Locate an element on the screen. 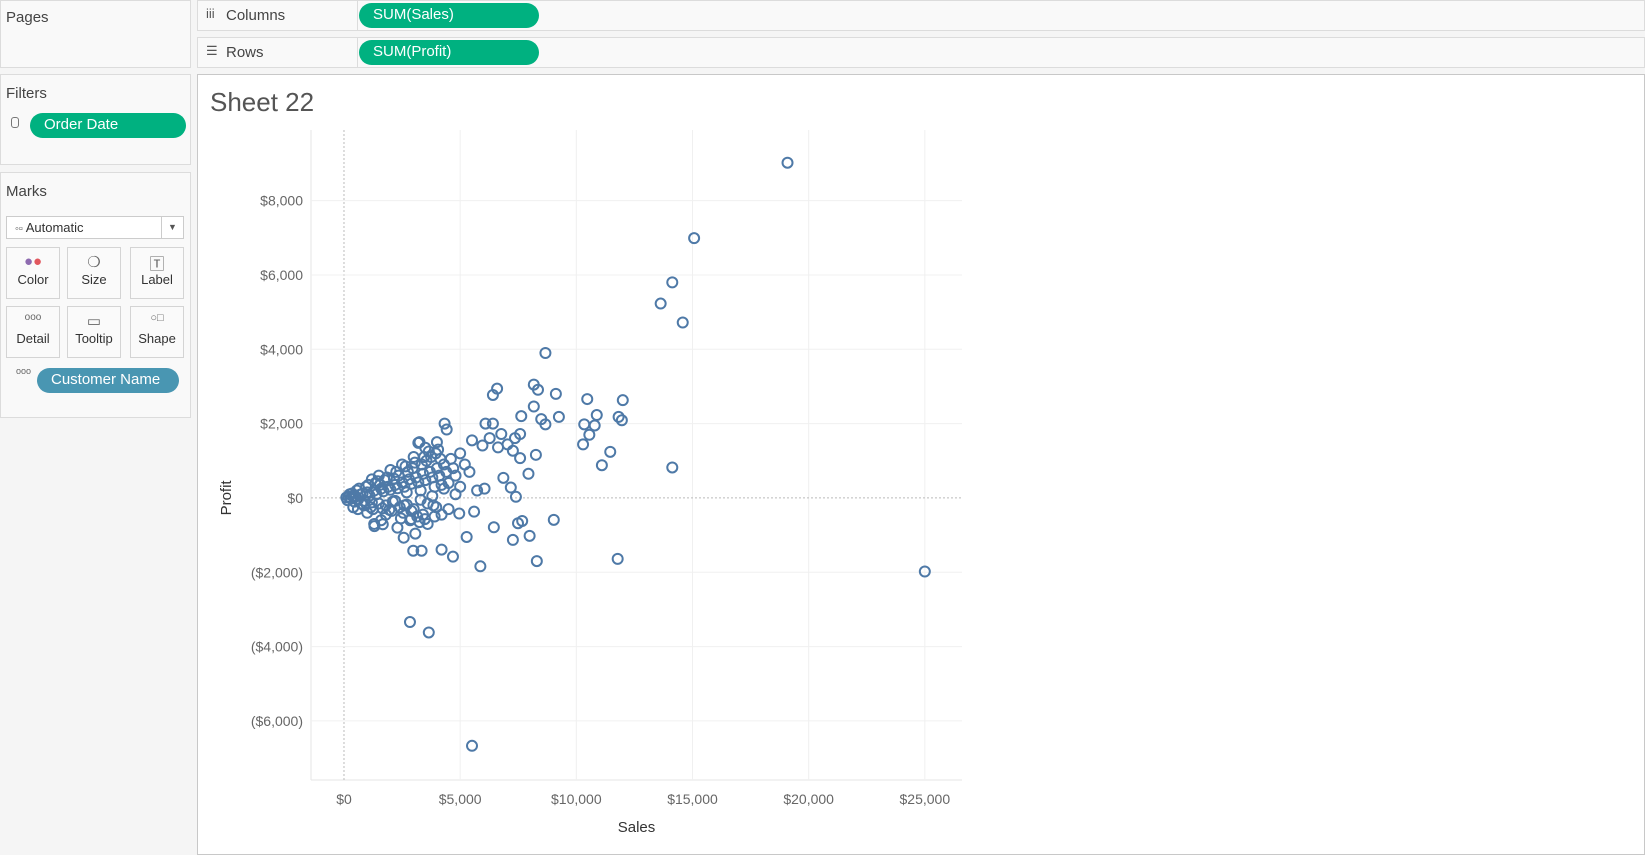 Image resolution: width=1645 pixels, height=855 pixels. y-tick-label: ($6,000) is located at coordinates (277, 721).